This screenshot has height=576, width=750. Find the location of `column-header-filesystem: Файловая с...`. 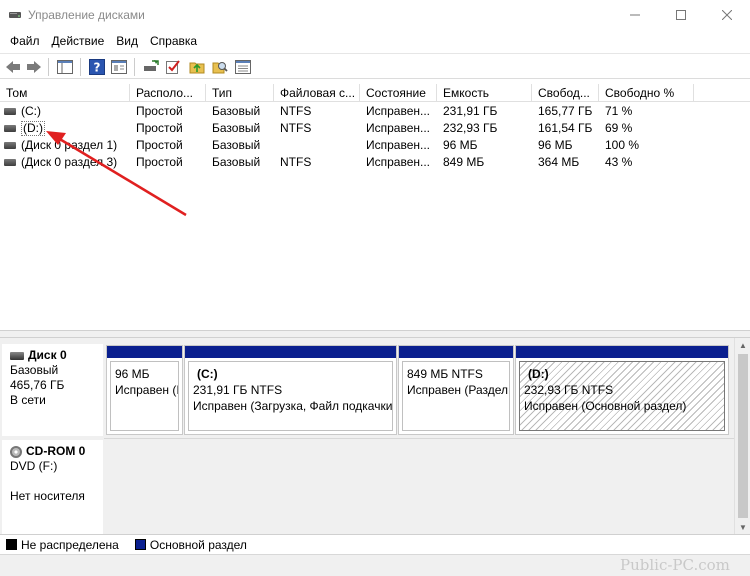

column-header-filesystem: Файловая с... is located at coordinates (317, 93).